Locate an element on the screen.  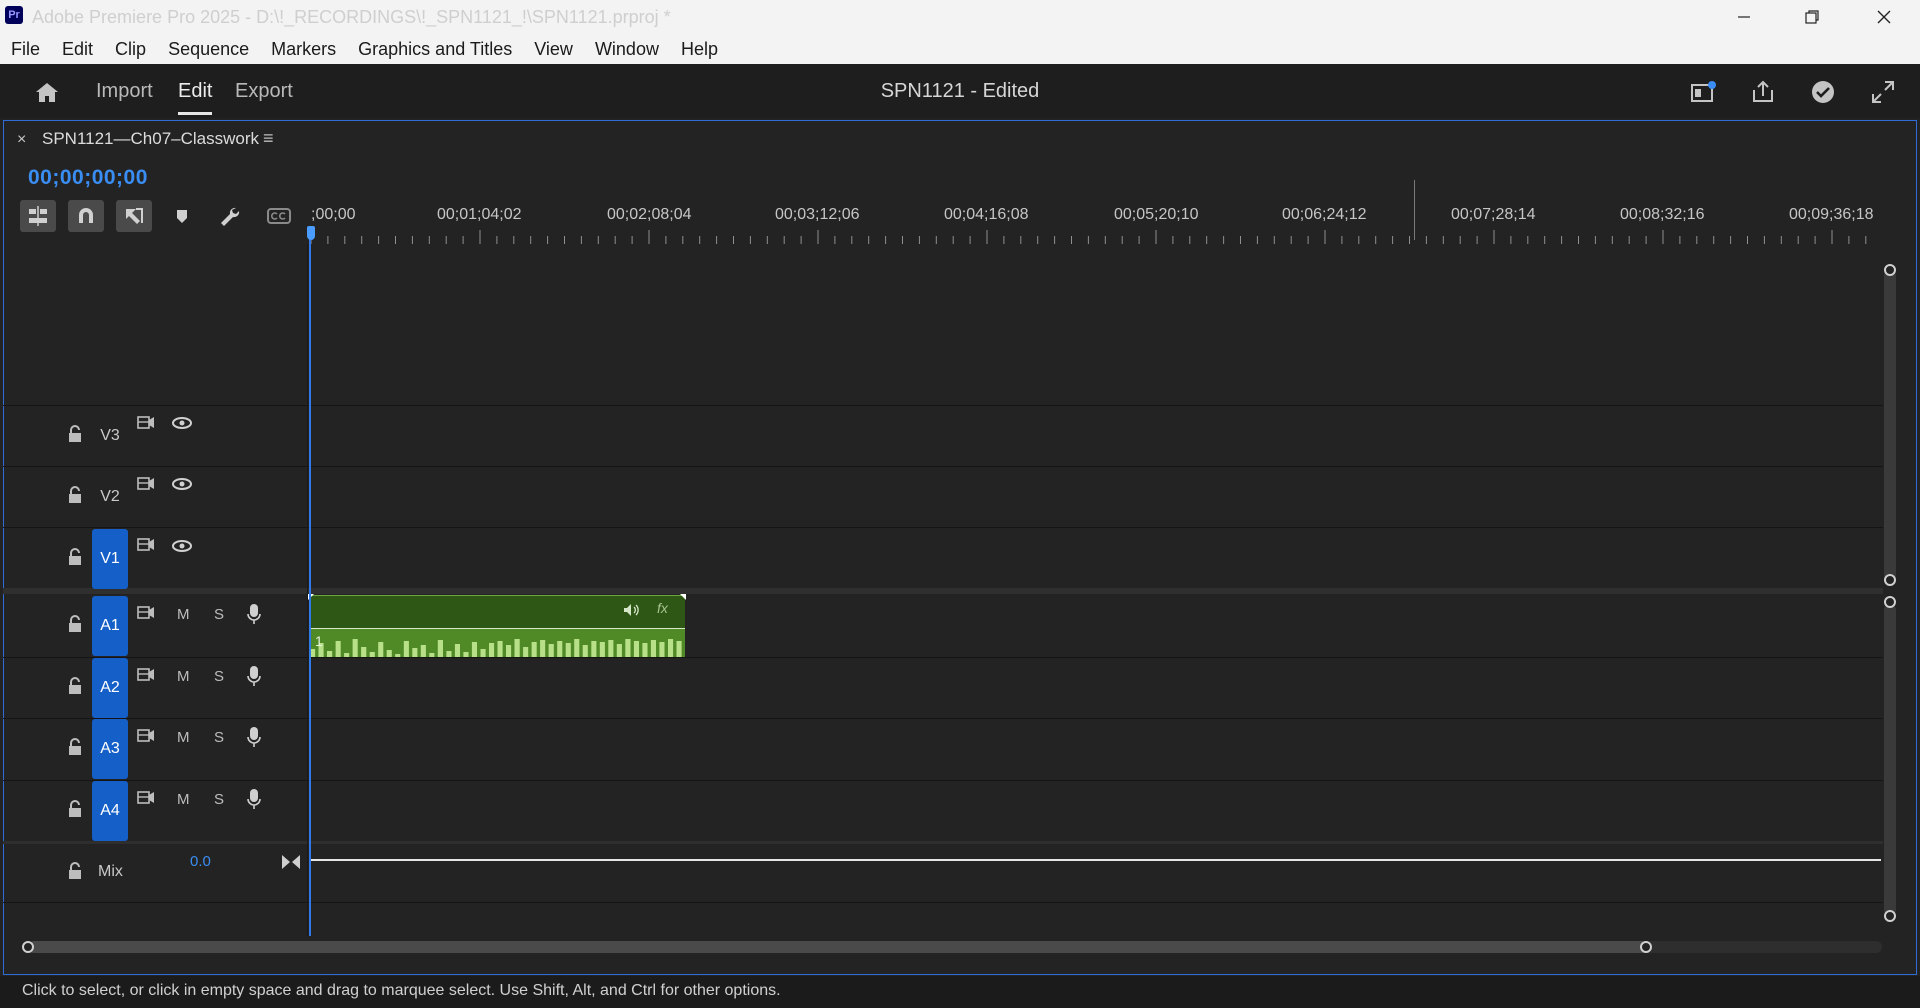
insert-nest-toggle is located at coordinates (38, 216).